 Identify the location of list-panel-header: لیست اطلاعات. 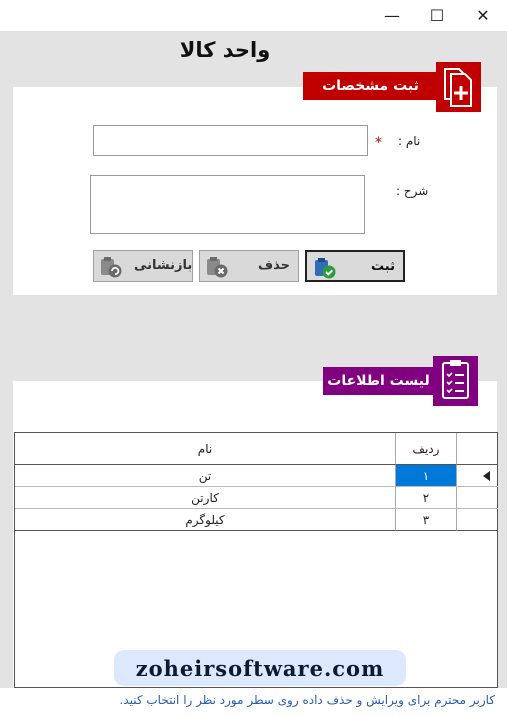
(378, 381).